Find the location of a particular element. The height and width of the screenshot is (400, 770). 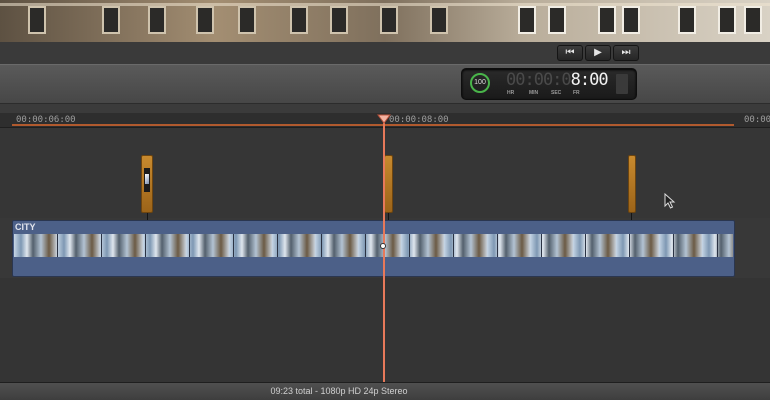

unit-fr: FR is located at coordinates (576, 93).